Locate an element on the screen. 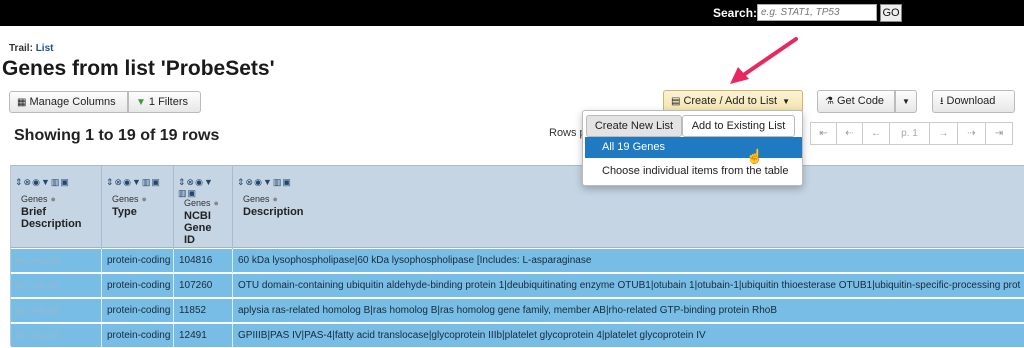 This screenshot has height=348, width=1024. column-name-line: Brief is located at coordinates (34, 212).